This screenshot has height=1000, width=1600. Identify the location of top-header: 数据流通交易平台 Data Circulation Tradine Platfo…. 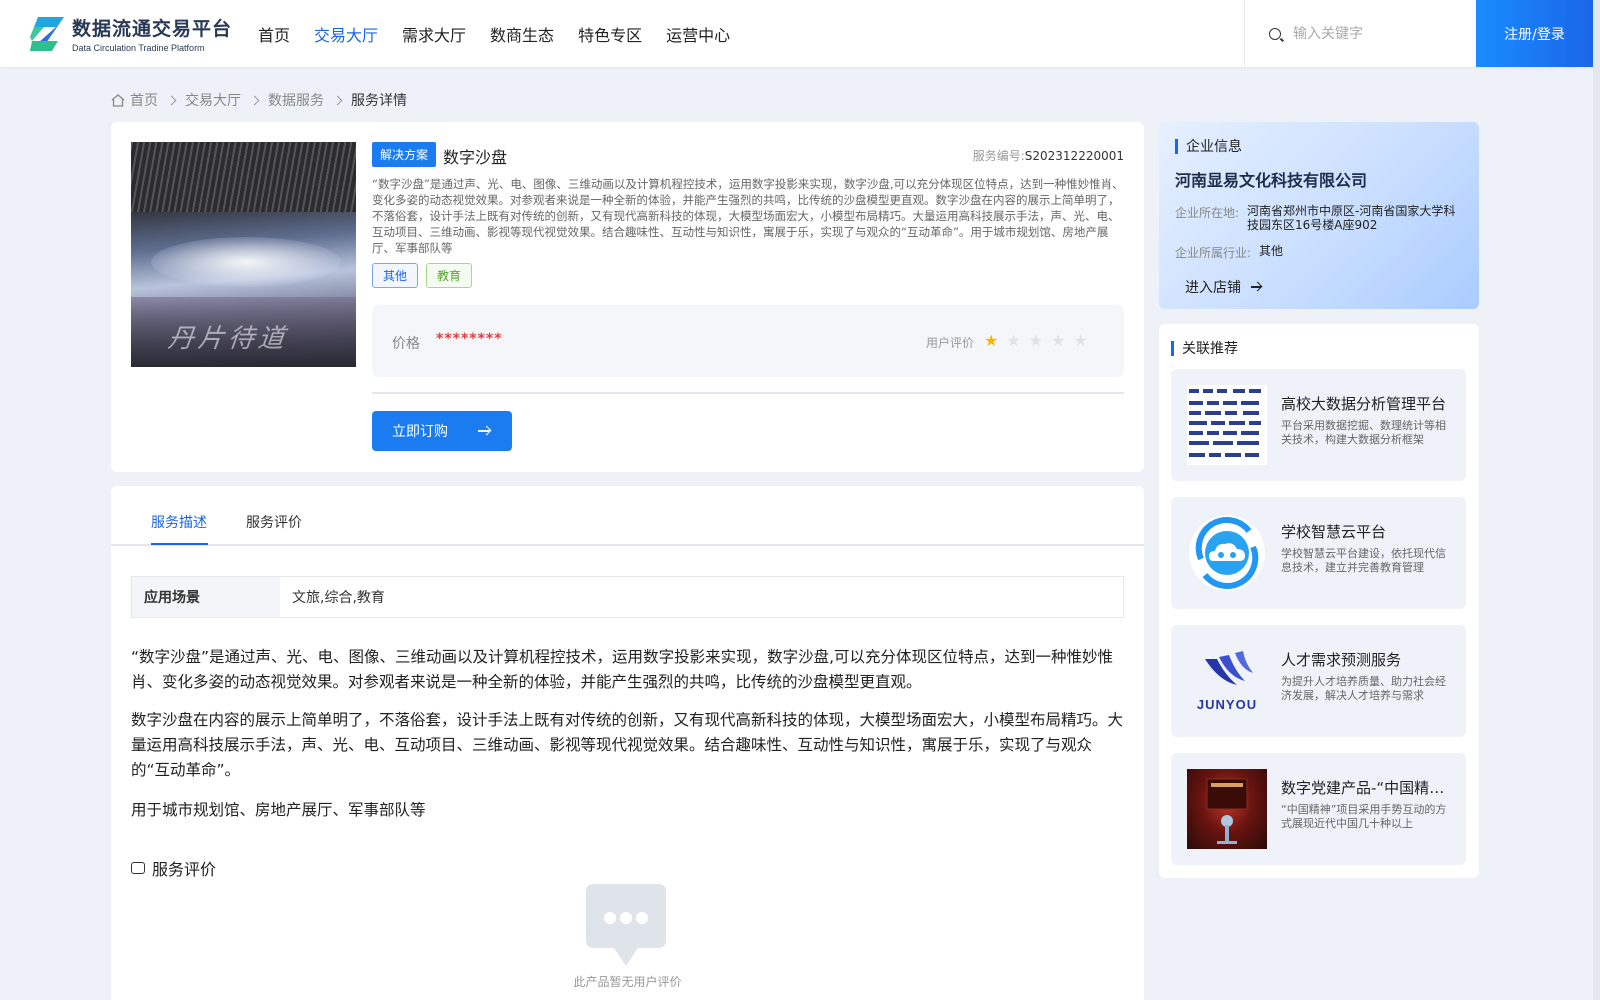
(800, 33).